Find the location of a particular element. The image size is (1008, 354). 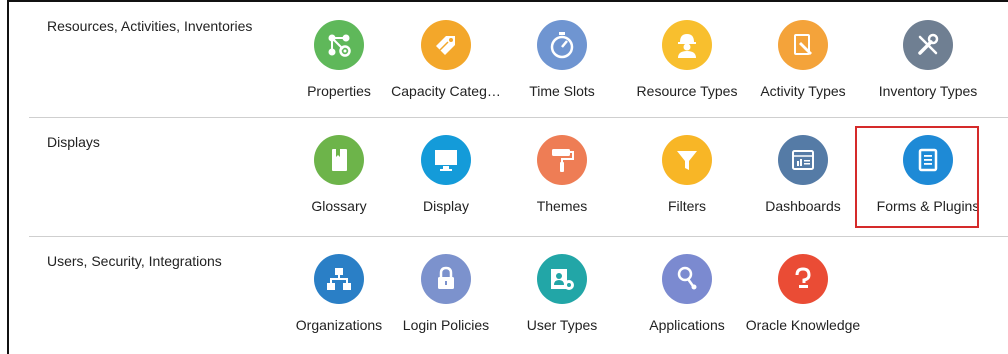

resource-types-icon is located at coordinates (687, 45).